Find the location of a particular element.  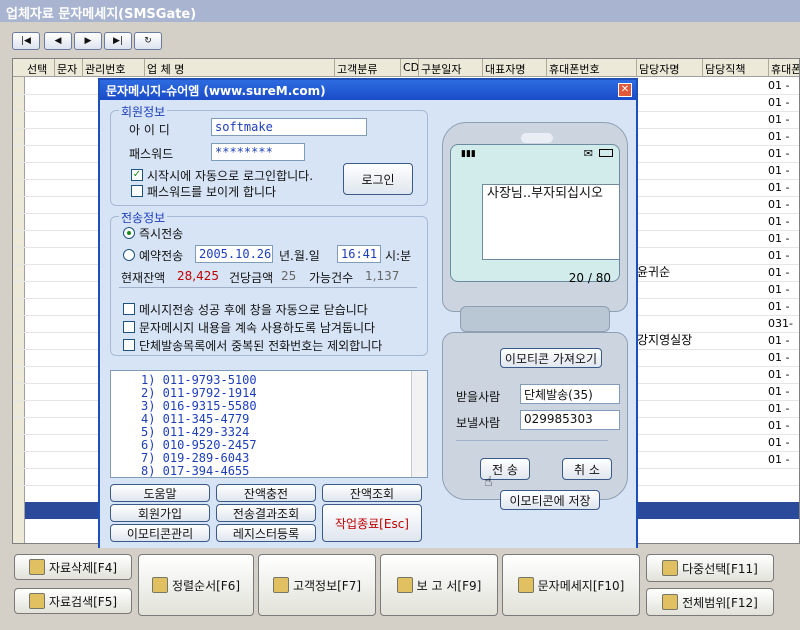

list-item: 2) 011-9792-1914 is located at coordinates (199, 393).